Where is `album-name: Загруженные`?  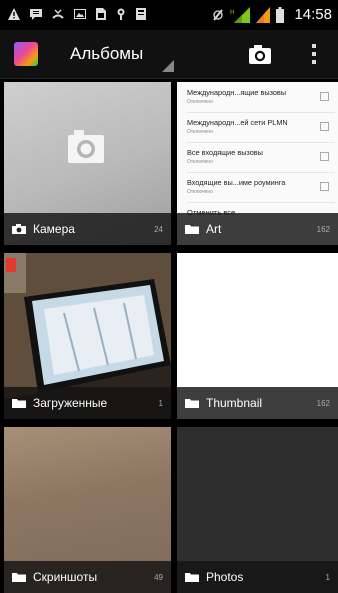
album-name: Загруженные is located at coordinates (70, 403).